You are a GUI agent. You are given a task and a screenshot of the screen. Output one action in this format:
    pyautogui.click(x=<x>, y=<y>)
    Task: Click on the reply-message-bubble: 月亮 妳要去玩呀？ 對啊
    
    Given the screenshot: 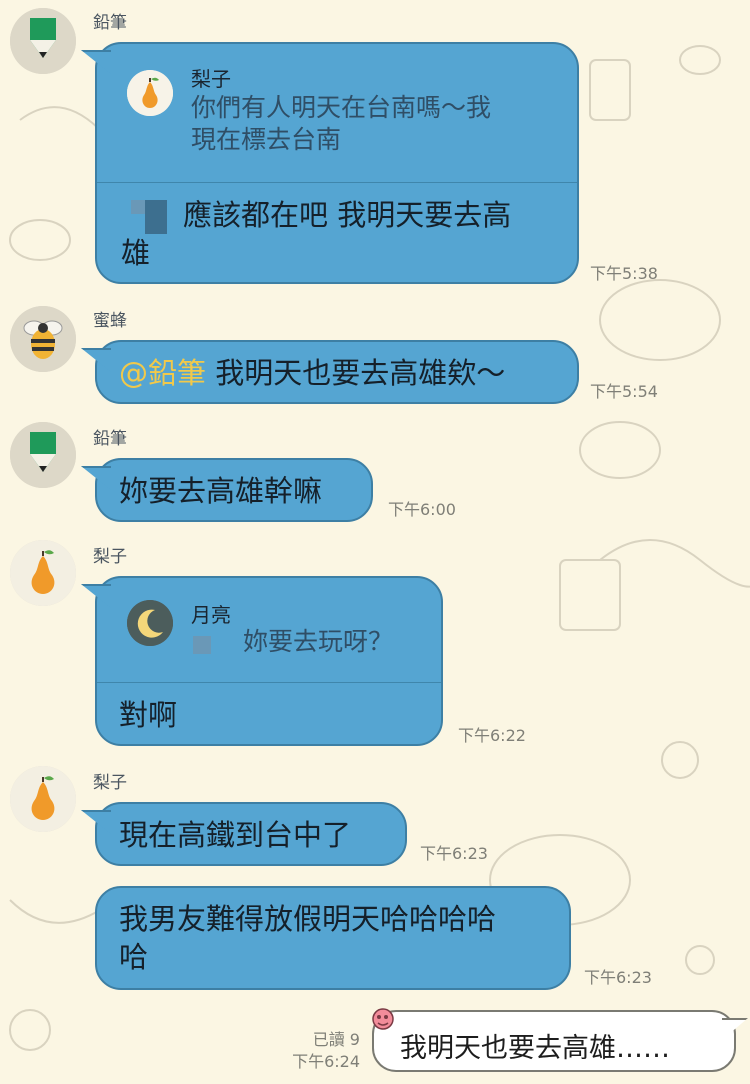 What is the action you would take?
    pyautogui.click(x=269, y=661)
    